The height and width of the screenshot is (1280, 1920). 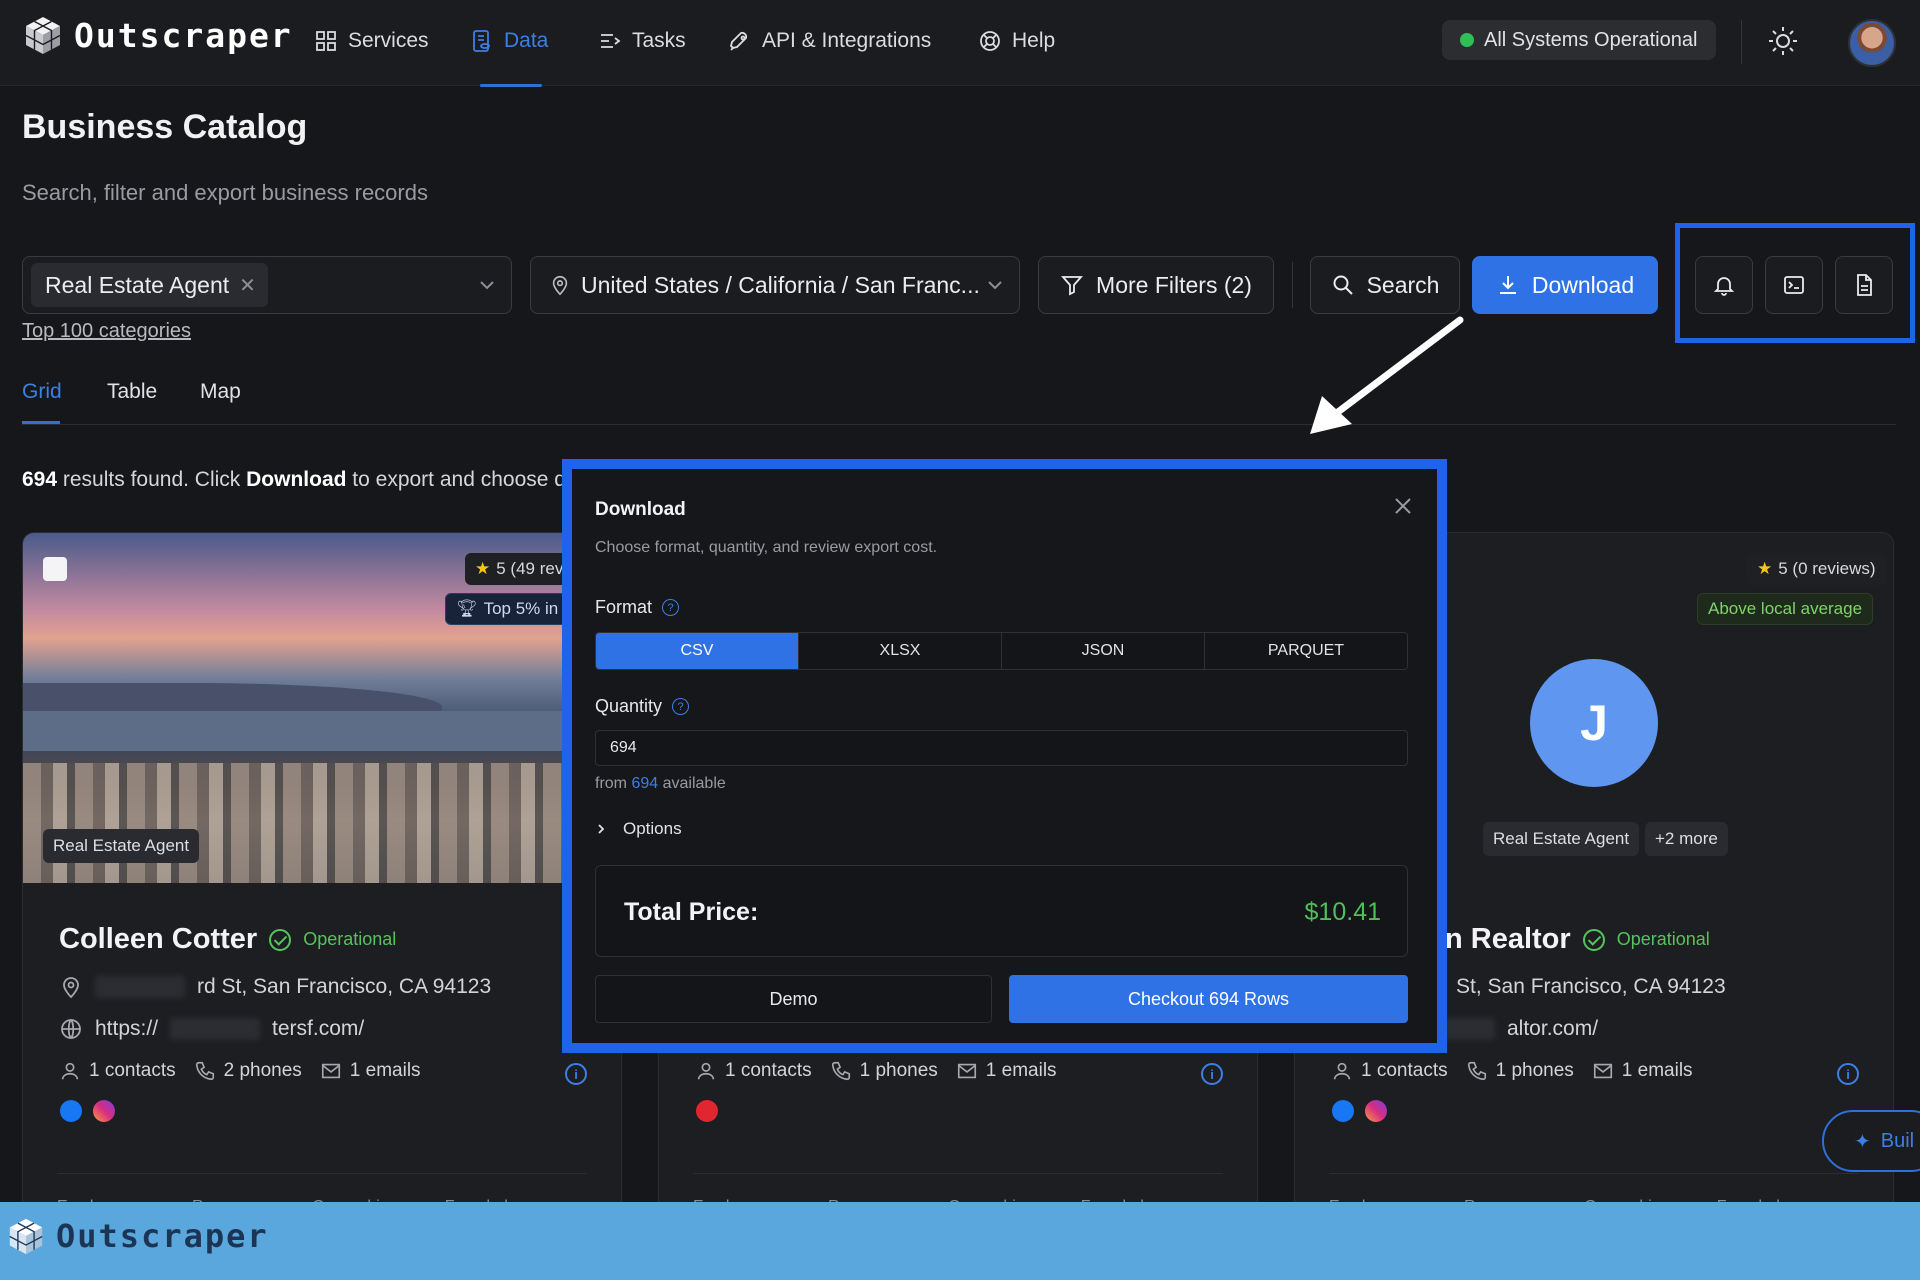 I want to click on website-line: https:// tersf.com/, so click(x=211, y=1029).